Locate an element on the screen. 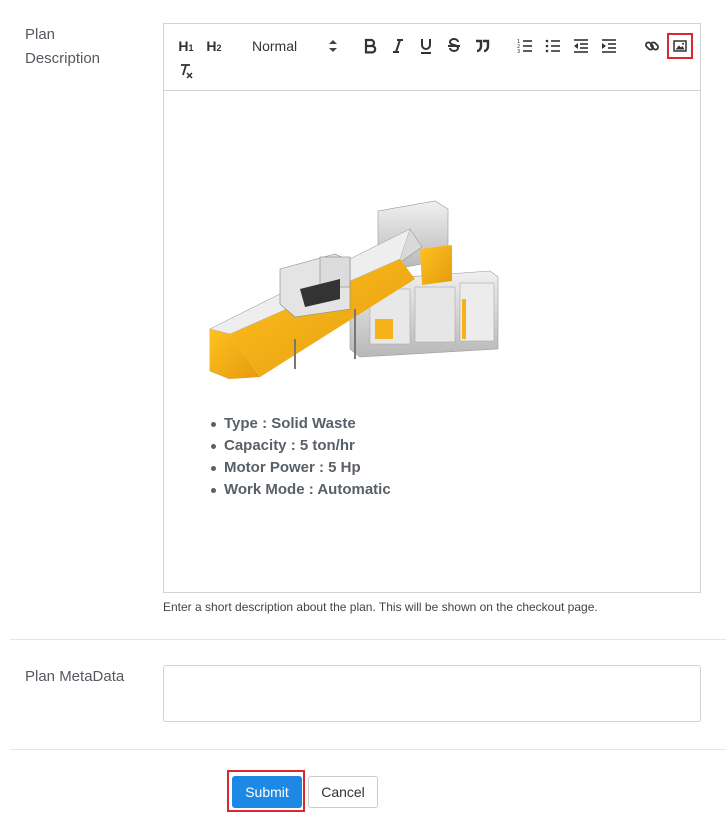 The width and height of the screenshot is (726, 833). image-icon is located at coordinates (680, 46).